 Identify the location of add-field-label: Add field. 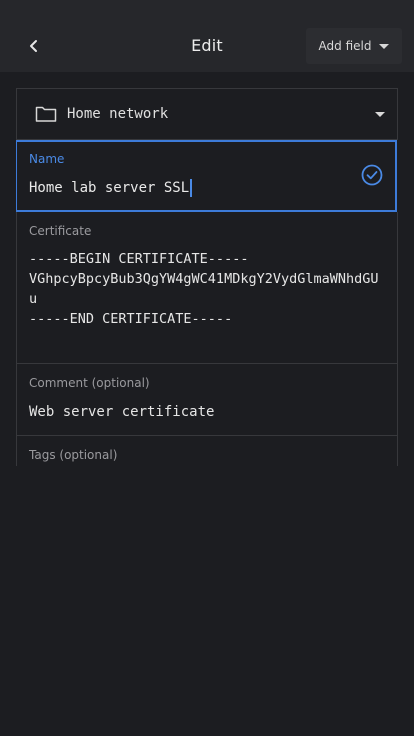
(345, 46).